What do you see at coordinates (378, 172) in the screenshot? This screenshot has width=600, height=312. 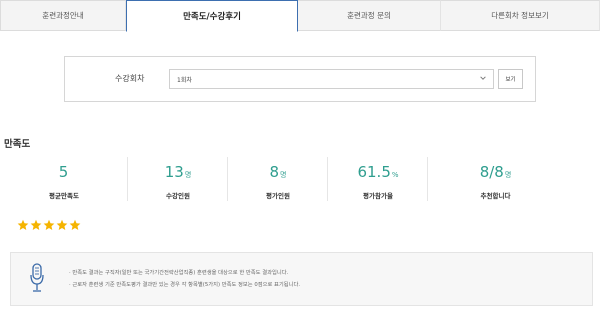 I see `stat-value: 61.5%` at bounding box center [378, 172].